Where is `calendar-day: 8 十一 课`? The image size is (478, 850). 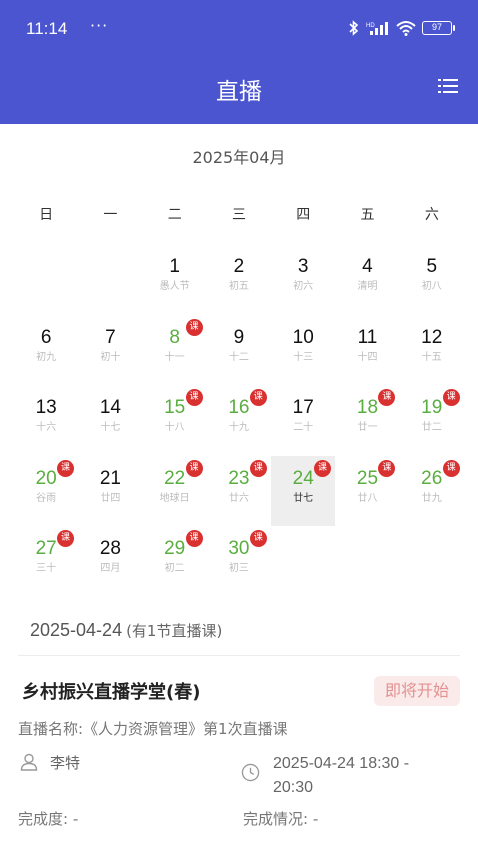
calendar-day: 8 十一 课 is located at coordinates (175, 350).